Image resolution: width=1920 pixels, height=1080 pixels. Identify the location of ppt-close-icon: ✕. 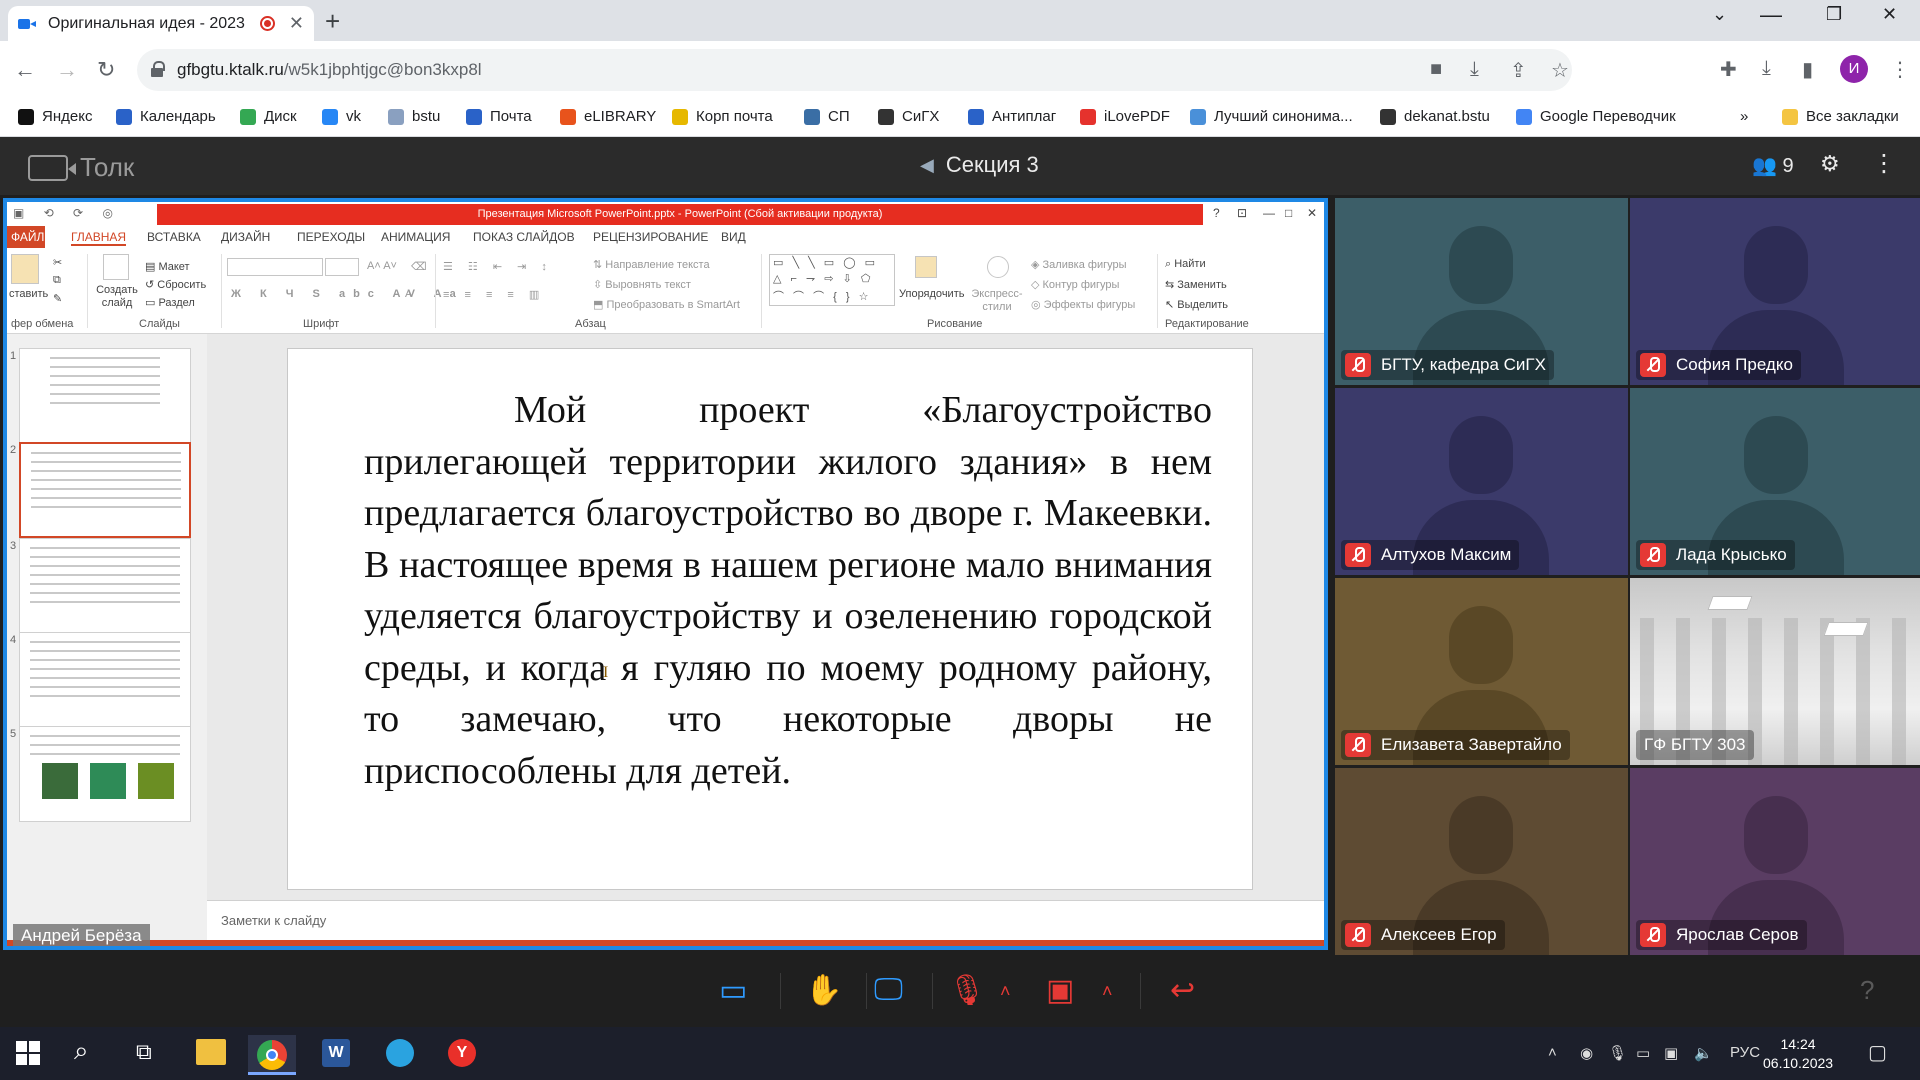
(1312, 213).